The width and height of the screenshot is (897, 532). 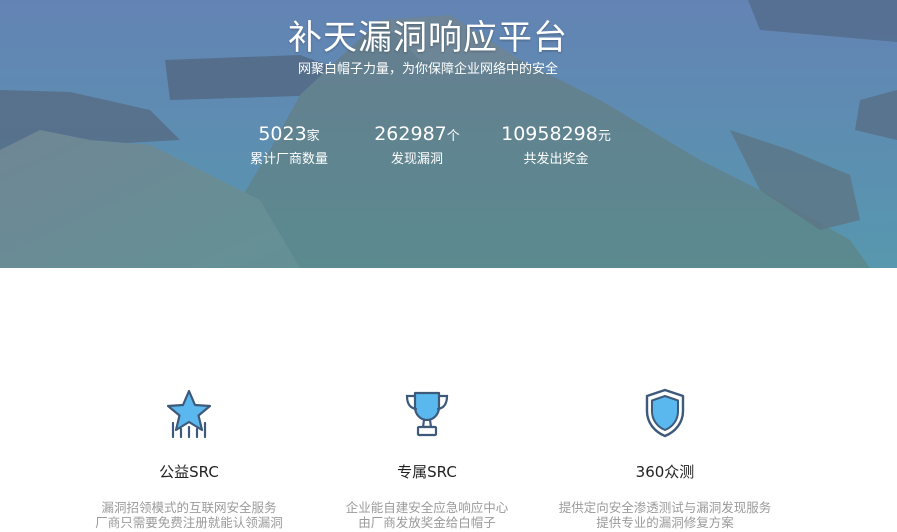 I want to click on page-title: 补天漏洞响应平台, so click(x=428, y=38).